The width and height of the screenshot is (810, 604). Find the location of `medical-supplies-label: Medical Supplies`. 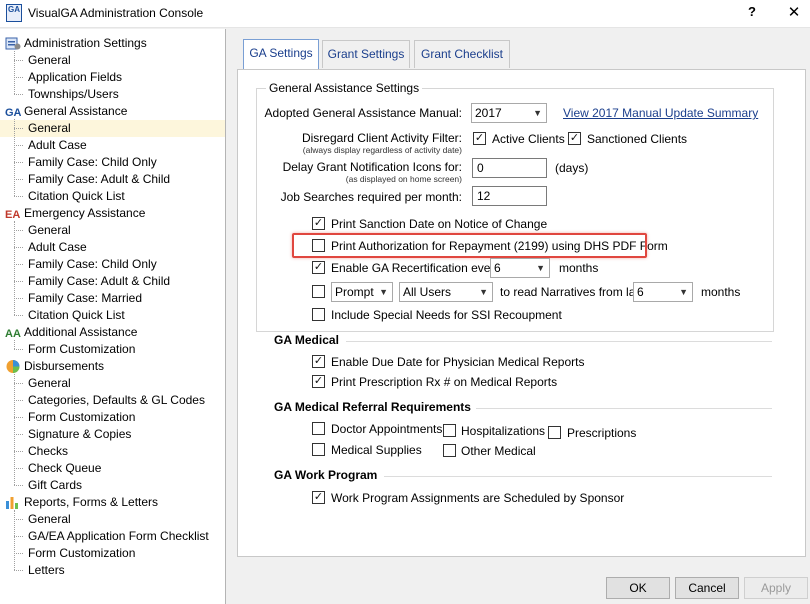

medical-supplies-label: Medical Supplies is located at coordinates (376, 450).